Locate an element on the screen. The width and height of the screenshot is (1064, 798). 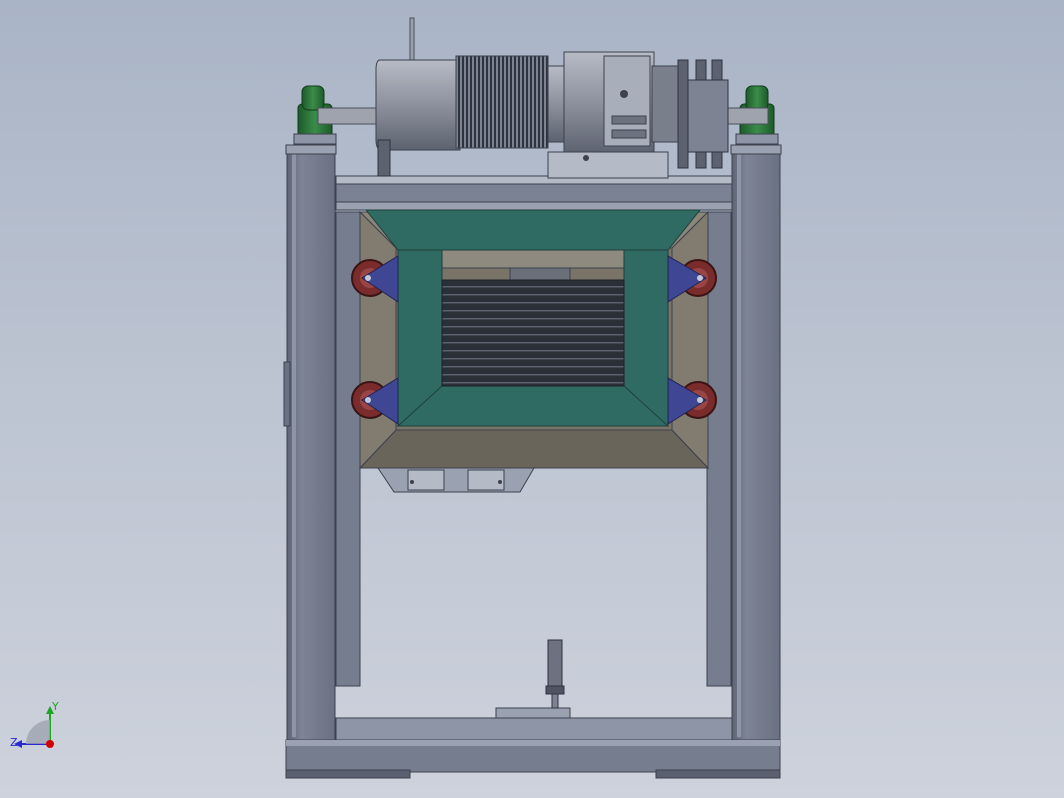
drive-motor is located at coordinates (471, 84).